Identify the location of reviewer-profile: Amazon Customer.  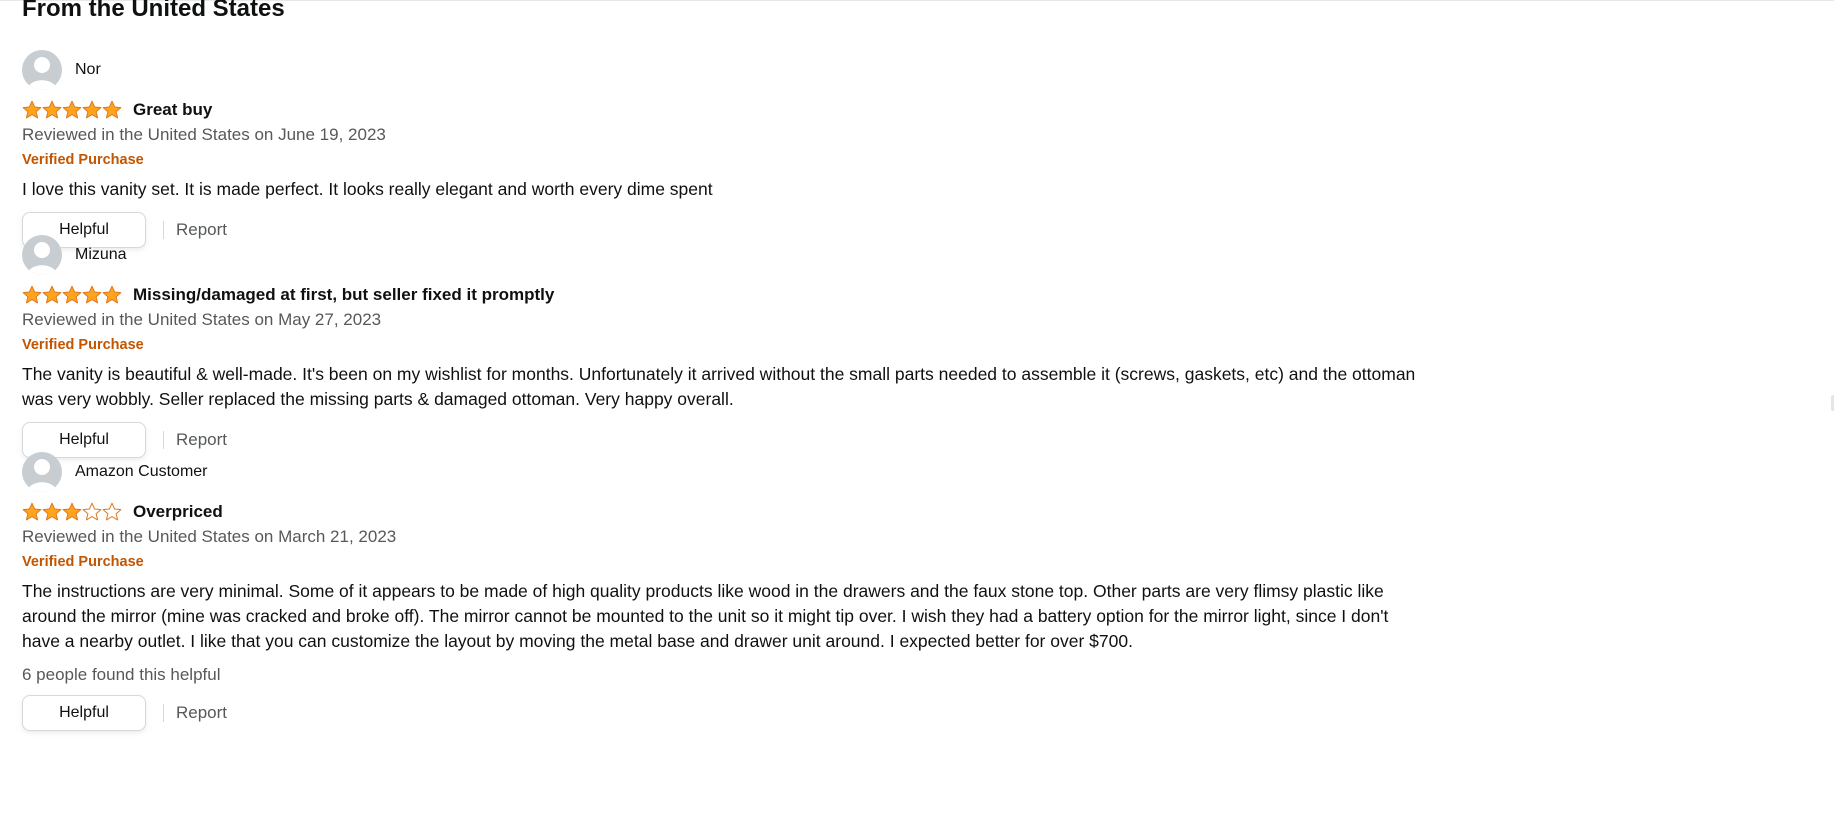
(722, 472).